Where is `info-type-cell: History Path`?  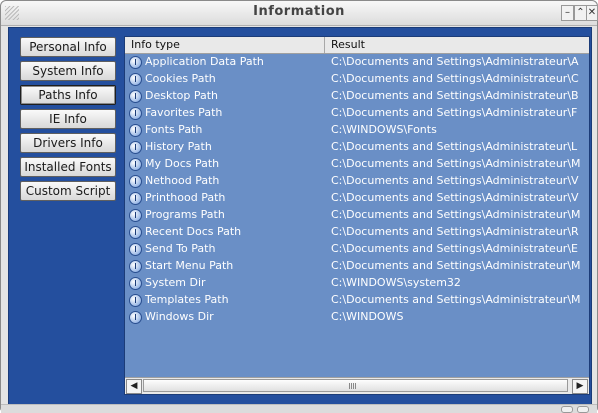 info-type-cell: History Path is located at coordinates (178, 146).